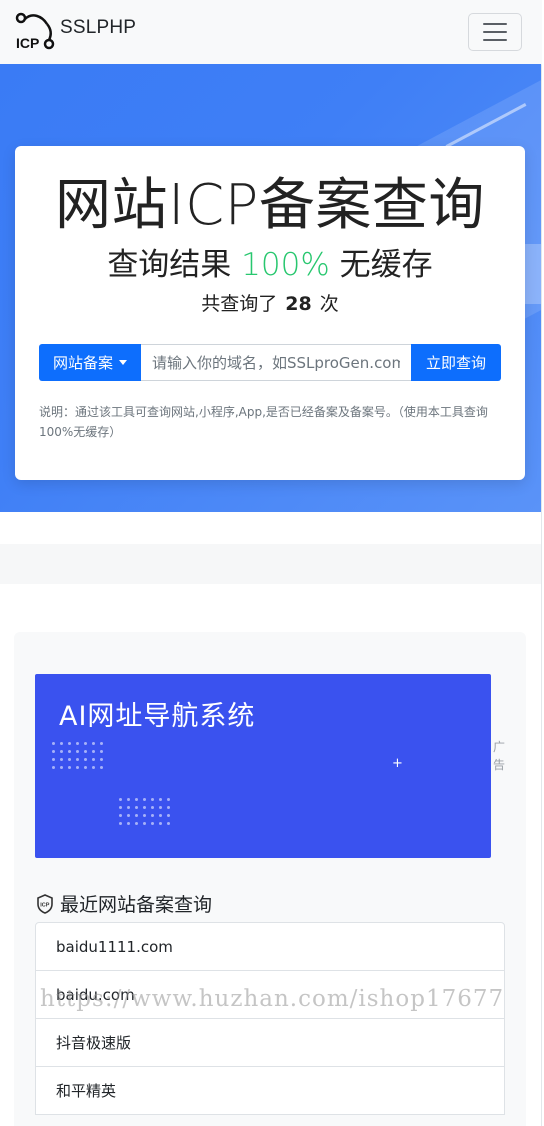 The height and width of the screenshot is (1126, 544). I want to click on query-count: 共查询了 28 次, so click(270, 304).